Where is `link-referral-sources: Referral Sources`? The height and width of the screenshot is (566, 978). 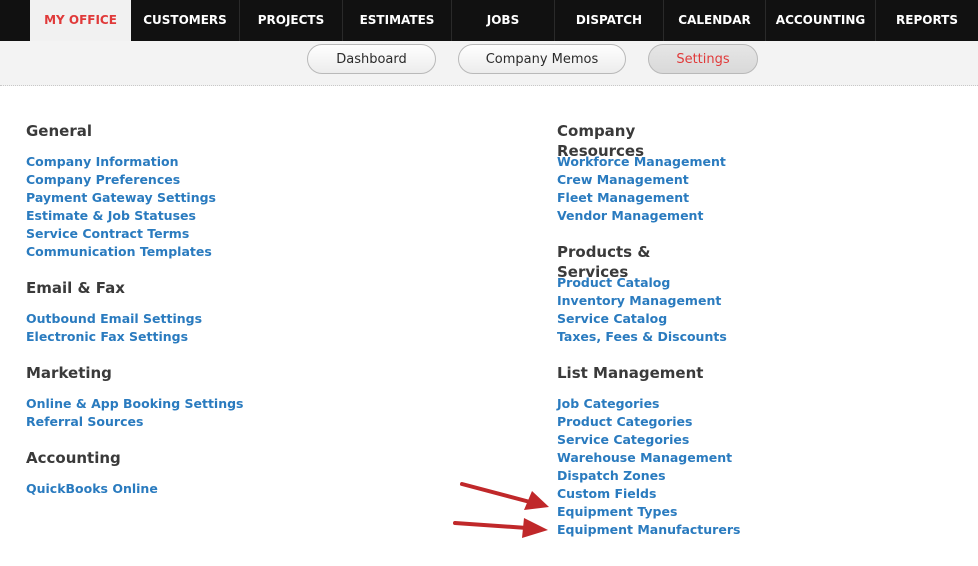
link-referral-sources: Referral Sources is located at coordinates (84, 421).